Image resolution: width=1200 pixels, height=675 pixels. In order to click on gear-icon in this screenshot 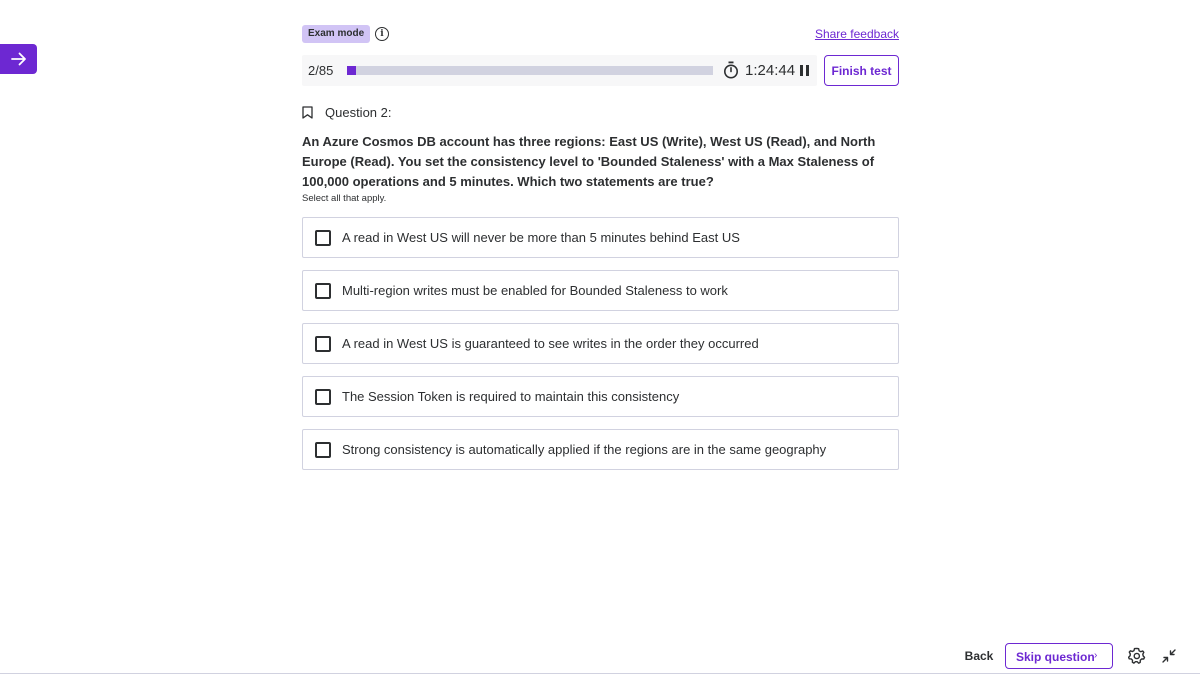, I will do `click(1137, 656)`.